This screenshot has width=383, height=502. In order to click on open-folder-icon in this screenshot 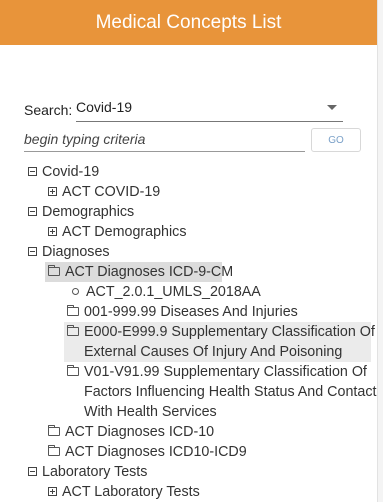, I will do `click(54, 270)`.